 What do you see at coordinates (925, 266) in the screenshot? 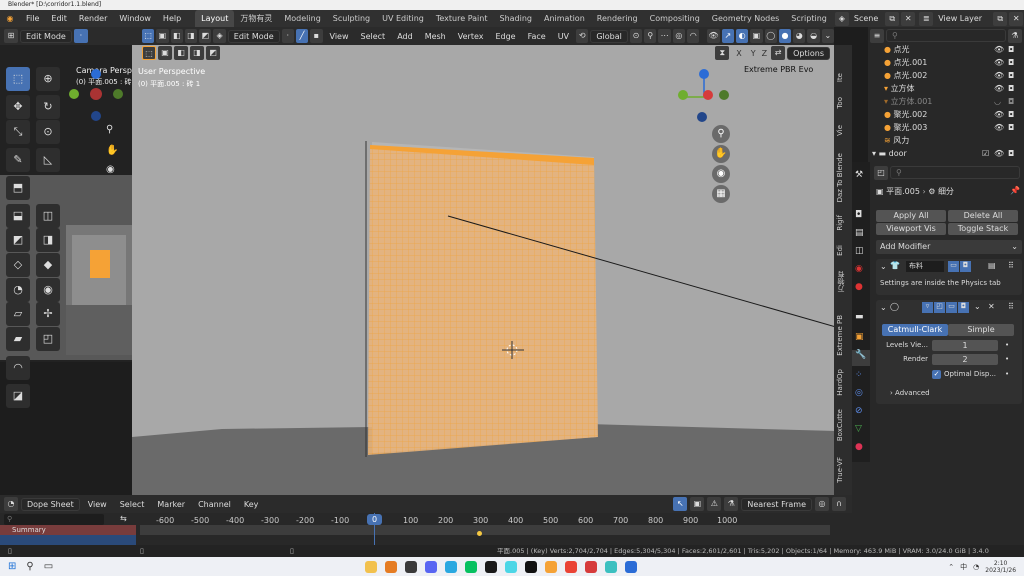
I see `cloth-name-field: 布料` at bounding box center [925, 266].